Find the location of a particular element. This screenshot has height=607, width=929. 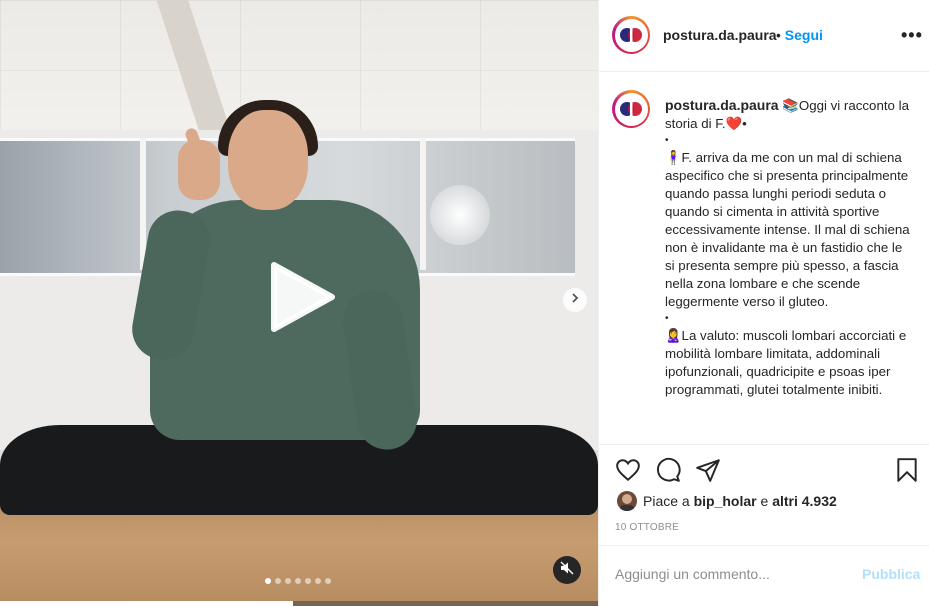

comment-box: Aggiungi un commento... Pubblica is located at coordinates (764, 576).